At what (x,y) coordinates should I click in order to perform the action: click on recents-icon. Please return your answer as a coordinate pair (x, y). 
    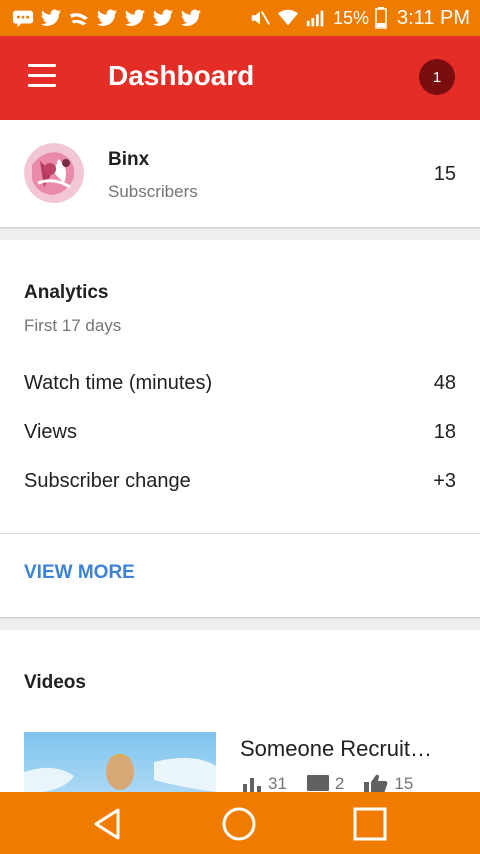
    Looking at the image, I should click on (370, 824).